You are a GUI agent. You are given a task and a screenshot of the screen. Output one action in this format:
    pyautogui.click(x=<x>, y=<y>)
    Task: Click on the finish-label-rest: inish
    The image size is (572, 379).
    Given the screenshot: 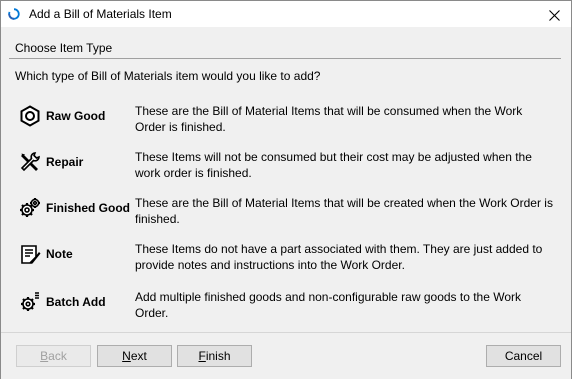 What is the action you would take?
    pyautogui.click(x=218, y=356)
    